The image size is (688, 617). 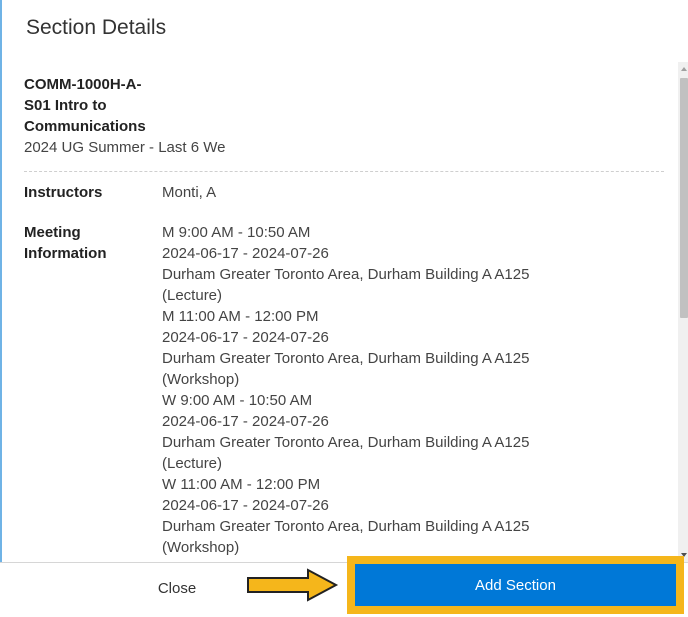 I want to click on meeting-line: W 9:00 AM - 10:50 AM, so click(x=237, y=400).